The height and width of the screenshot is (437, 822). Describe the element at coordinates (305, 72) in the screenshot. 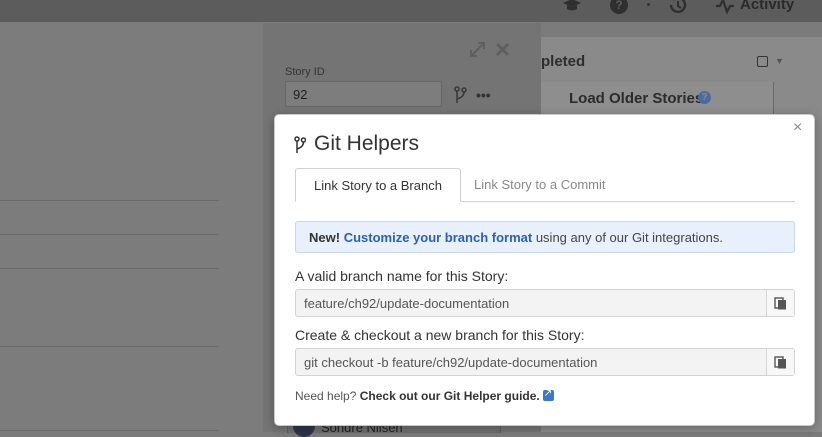

I see `story-id-label: Story ID` at that location.